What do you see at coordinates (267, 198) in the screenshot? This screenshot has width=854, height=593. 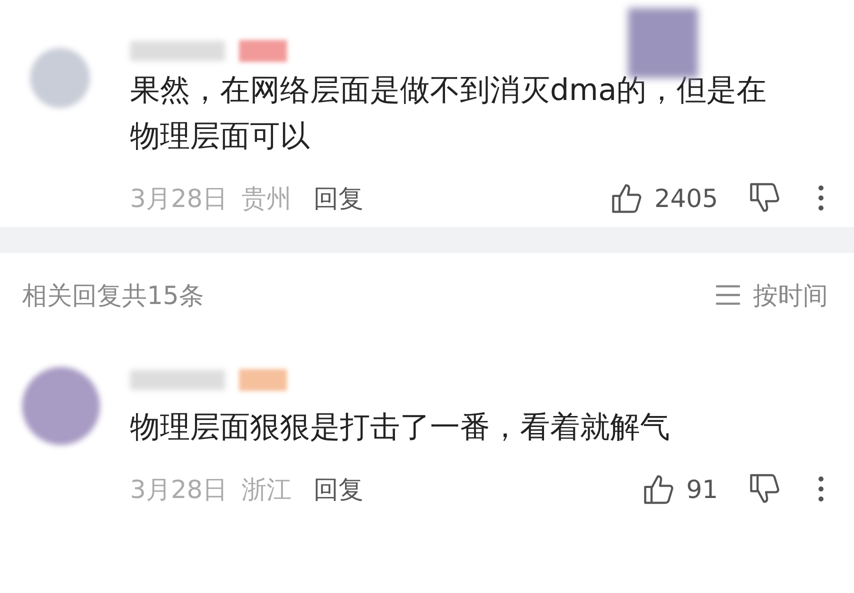 I see `comment-location: 贵州` at bounding box center [267, 198].